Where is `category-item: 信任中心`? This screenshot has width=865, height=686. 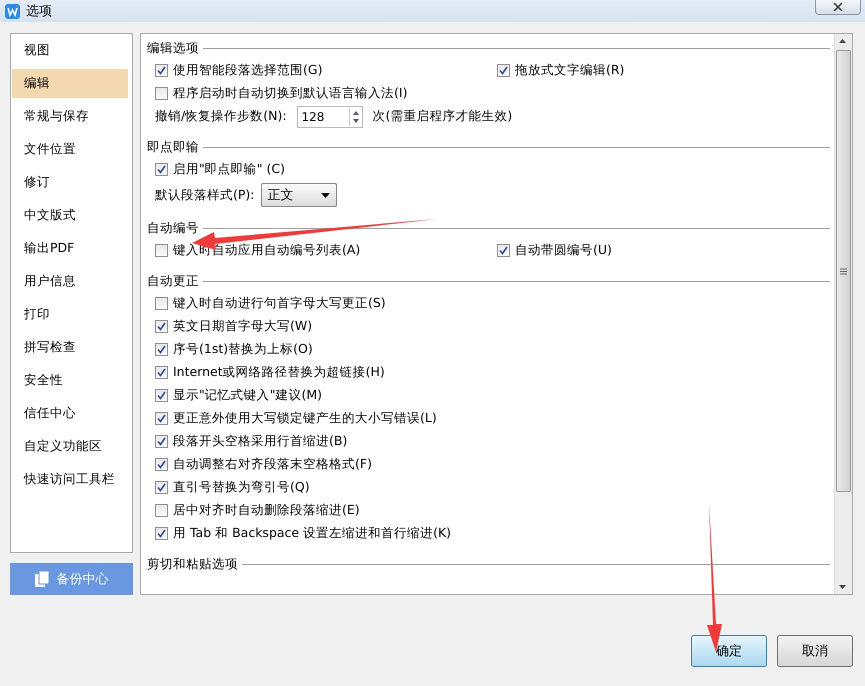
category-item: 信任中心 is located at coordinates (70, 413).